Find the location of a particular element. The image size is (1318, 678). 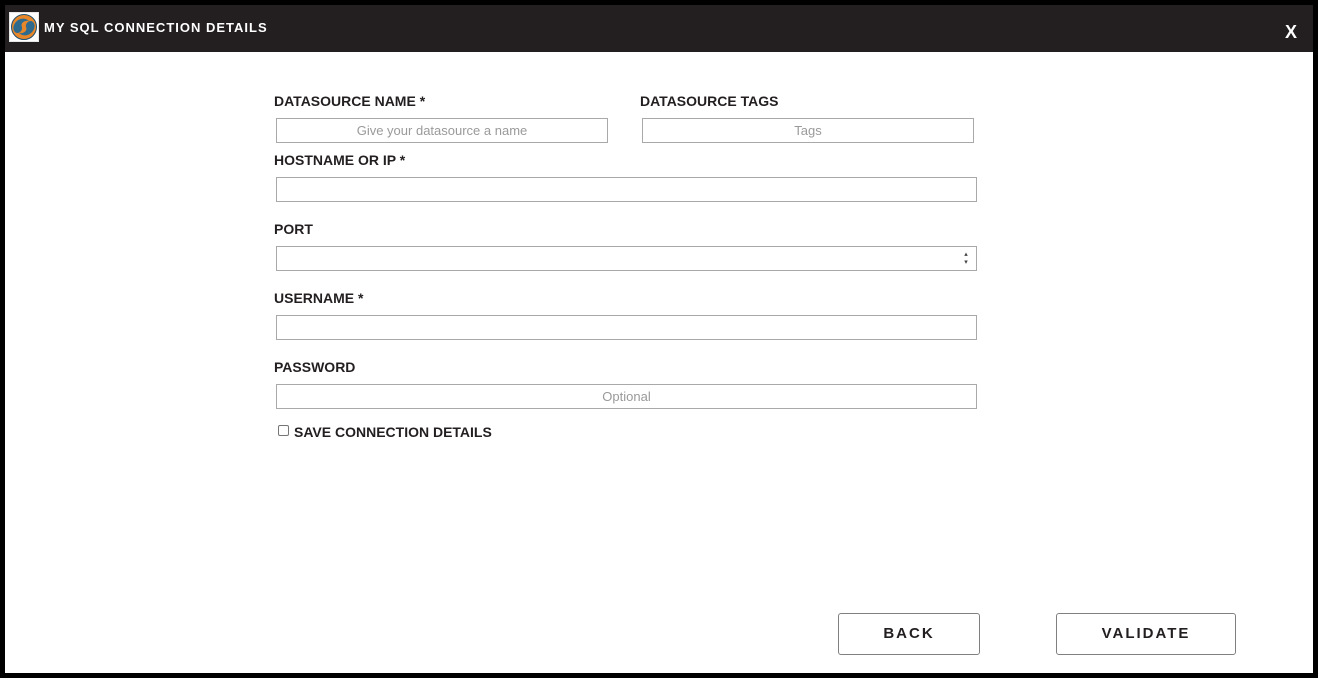

hostname-input is located at coordinates (626, 189).